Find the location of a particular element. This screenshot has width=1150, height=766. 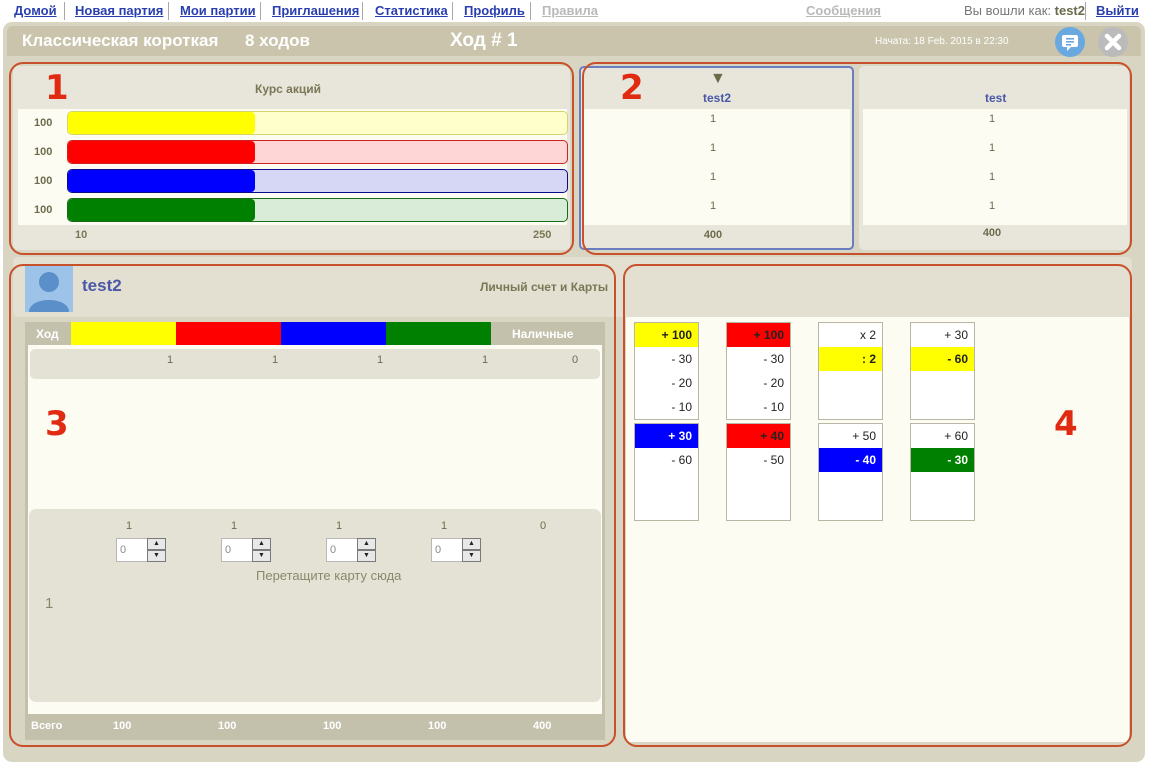

nav-rules-link: Правила is located at coordinates (570, 10).